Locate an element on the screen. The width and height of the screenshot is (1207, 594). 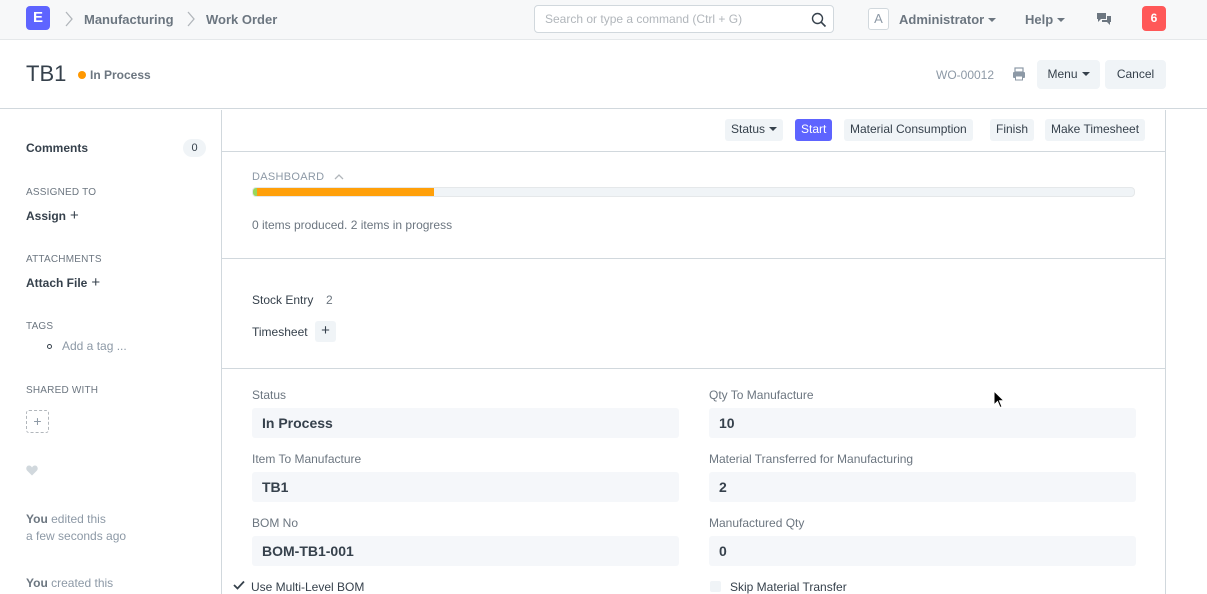
activity-time: a few seconds ago is located at coordinates (76, 536).